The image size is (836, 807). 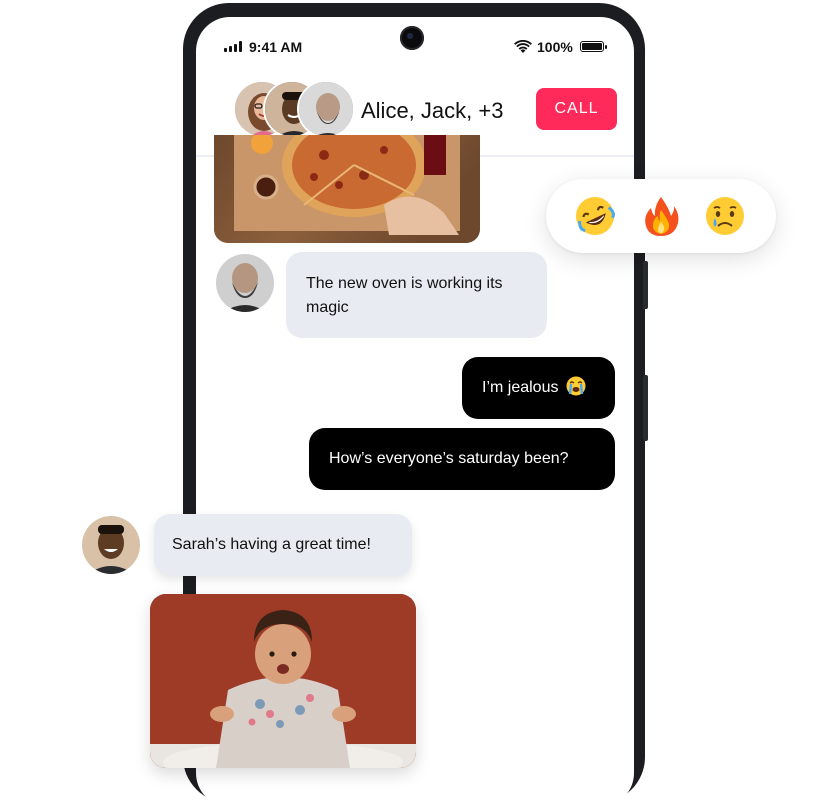 What do you see at coordinates (576, 109) in the screenshot?
I see `call-button: CALL` at bounding box center [576, 109].